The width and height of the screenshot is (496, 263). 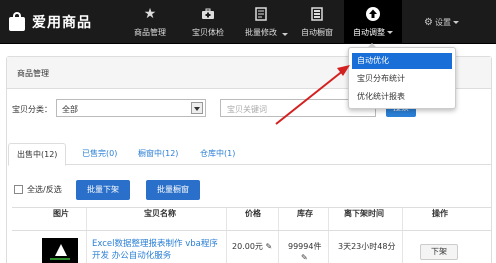 I want to click on product-thumbnail, so click(x=60, y=250).